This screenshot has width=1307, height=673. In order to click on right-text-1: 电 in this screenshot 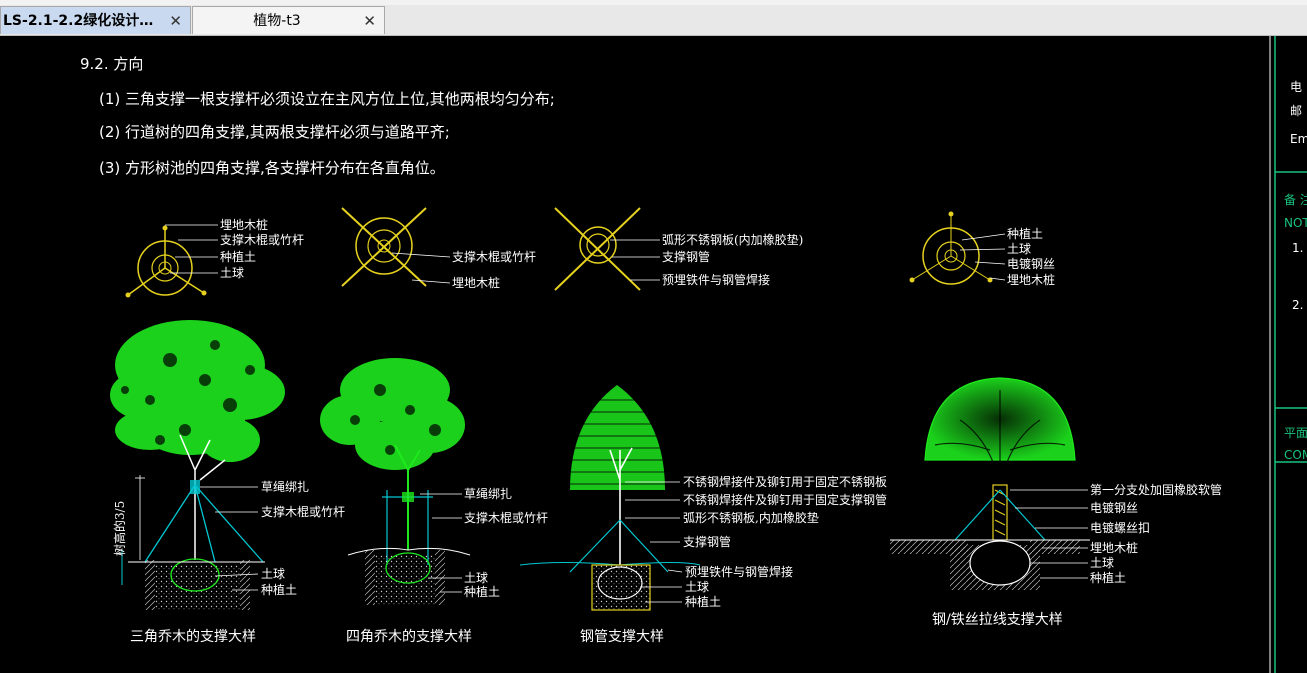, I will do `click(1296, 87)`.